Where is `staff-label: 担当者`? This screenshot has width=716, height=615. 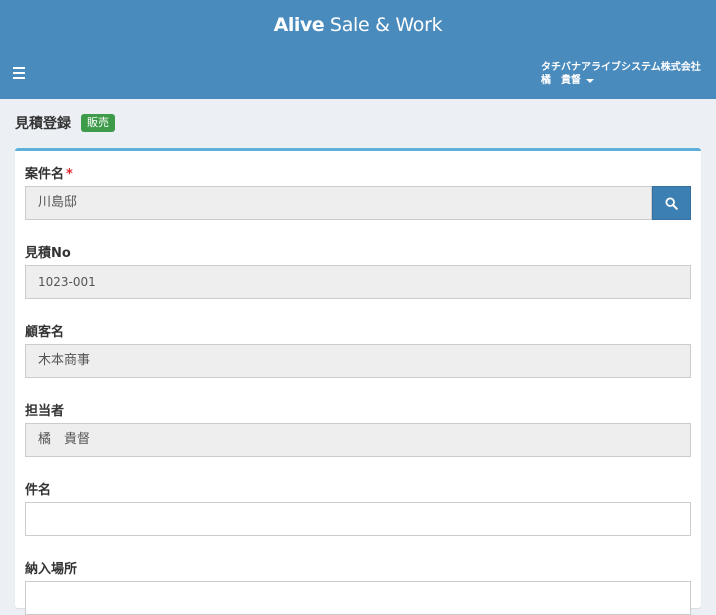 staff-label: 担当者 is located at coordinates (45, 411).